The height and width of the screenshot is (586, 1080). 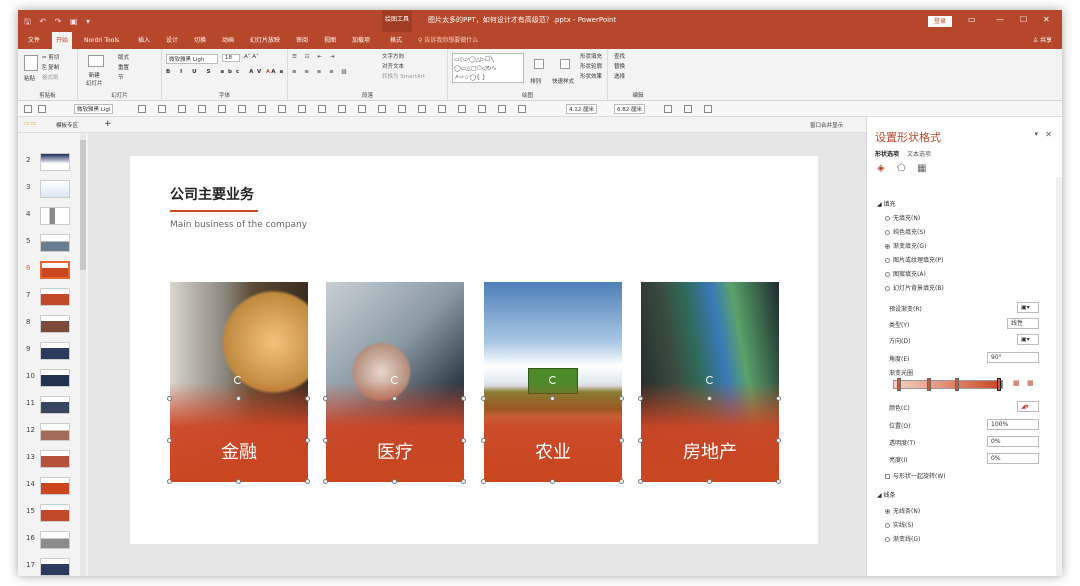 What do you see at coordinates (881, 168) in the screenshot?
I see `fill-line-icon: ◈` at bounding box center [881, 168].